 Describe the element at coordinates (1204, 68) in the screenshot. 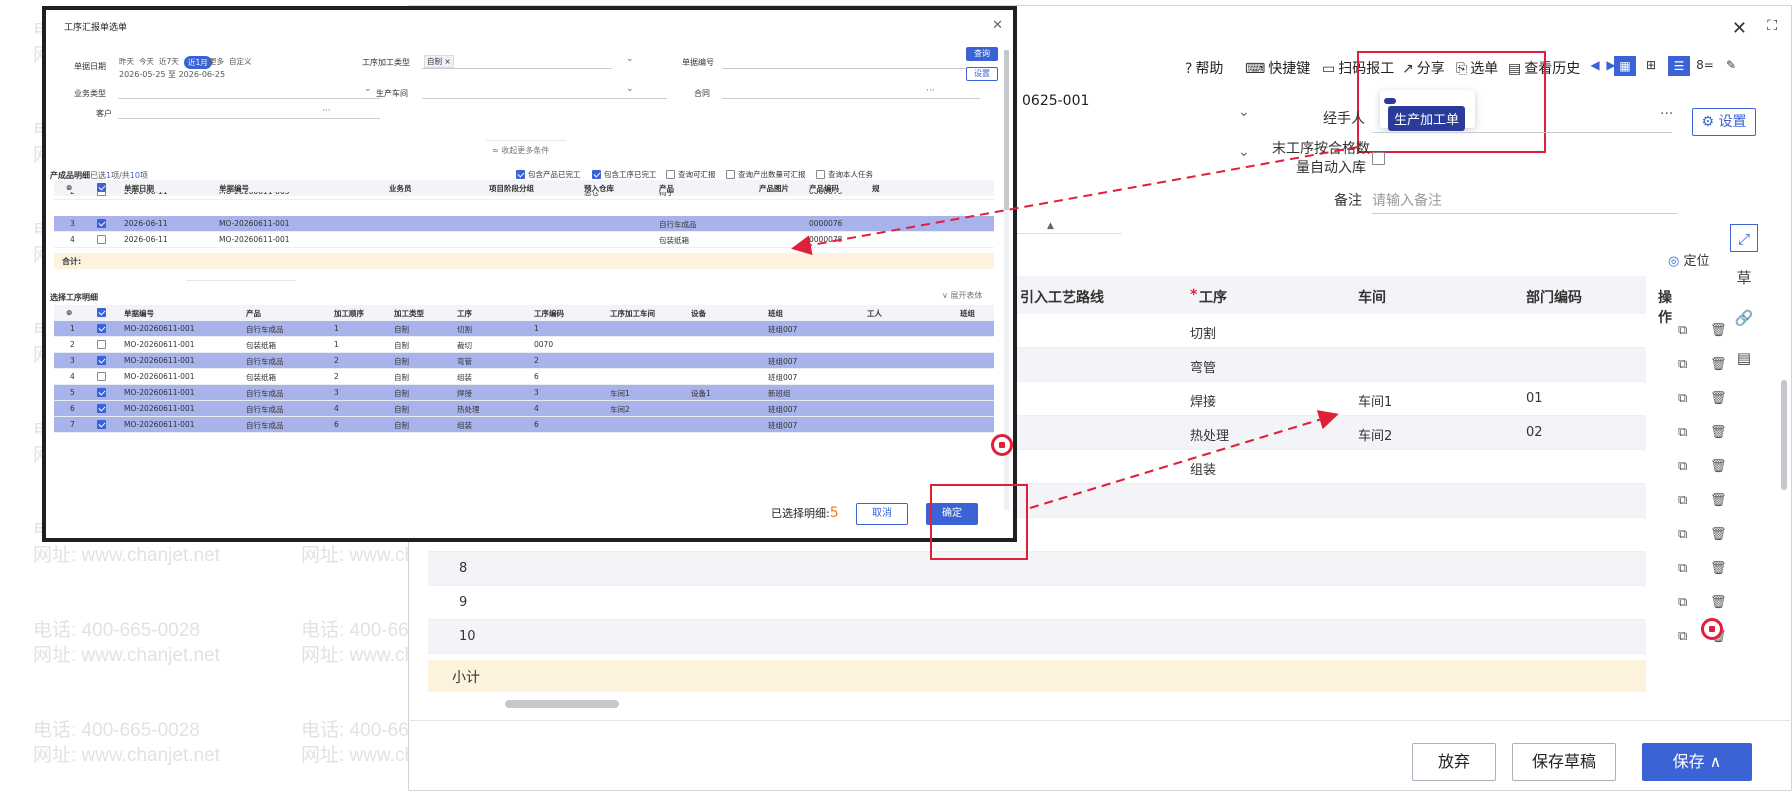

I see `help-button: ? 帮助` at that location.